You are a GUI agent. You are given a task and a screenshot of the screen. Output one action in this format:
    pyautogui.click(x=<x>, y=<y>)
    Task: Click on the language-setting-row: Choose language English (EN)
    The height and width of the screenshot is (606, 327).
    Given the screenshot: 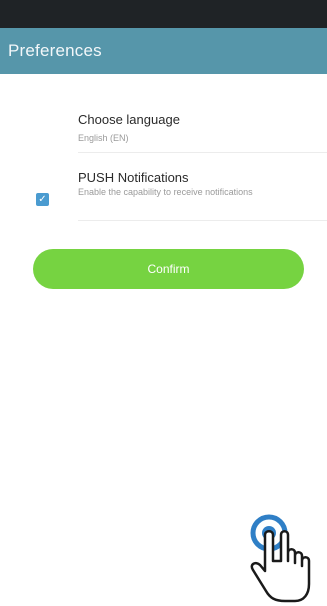 What is the action you would take?
    pyautogui.click(x=202, y=132)
    